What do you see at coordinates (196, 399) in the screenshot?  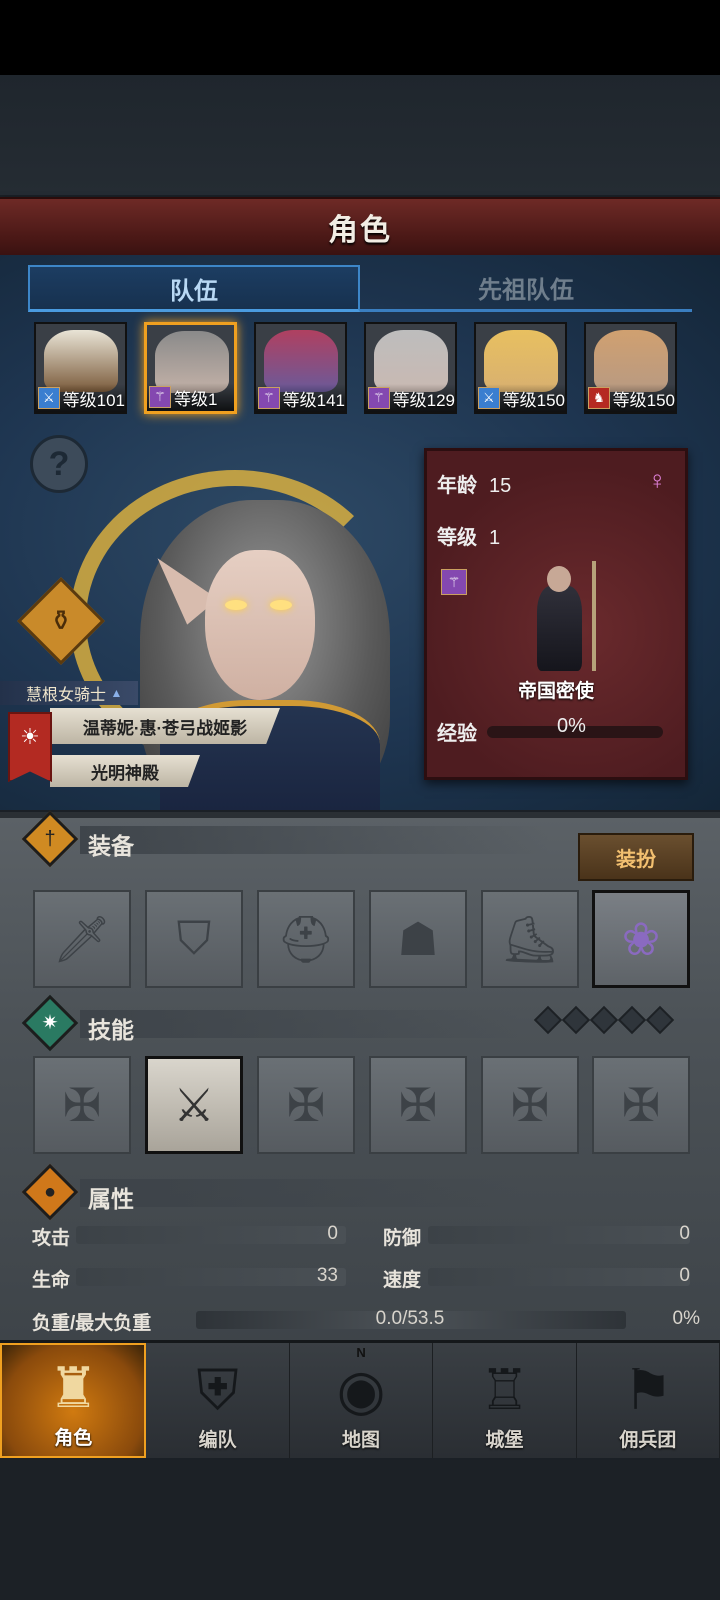 I see `portrait-level: 等级1` at bounding box center [196, 399].